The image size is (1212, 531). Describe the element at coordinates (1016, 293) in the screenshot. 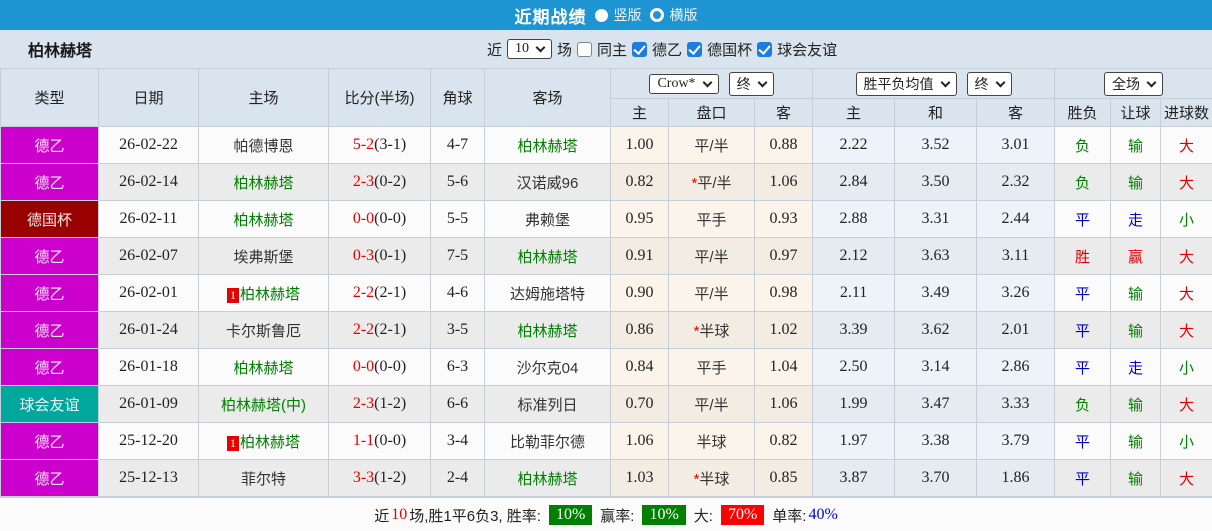

I see `avg-away: 3.26` at that location.